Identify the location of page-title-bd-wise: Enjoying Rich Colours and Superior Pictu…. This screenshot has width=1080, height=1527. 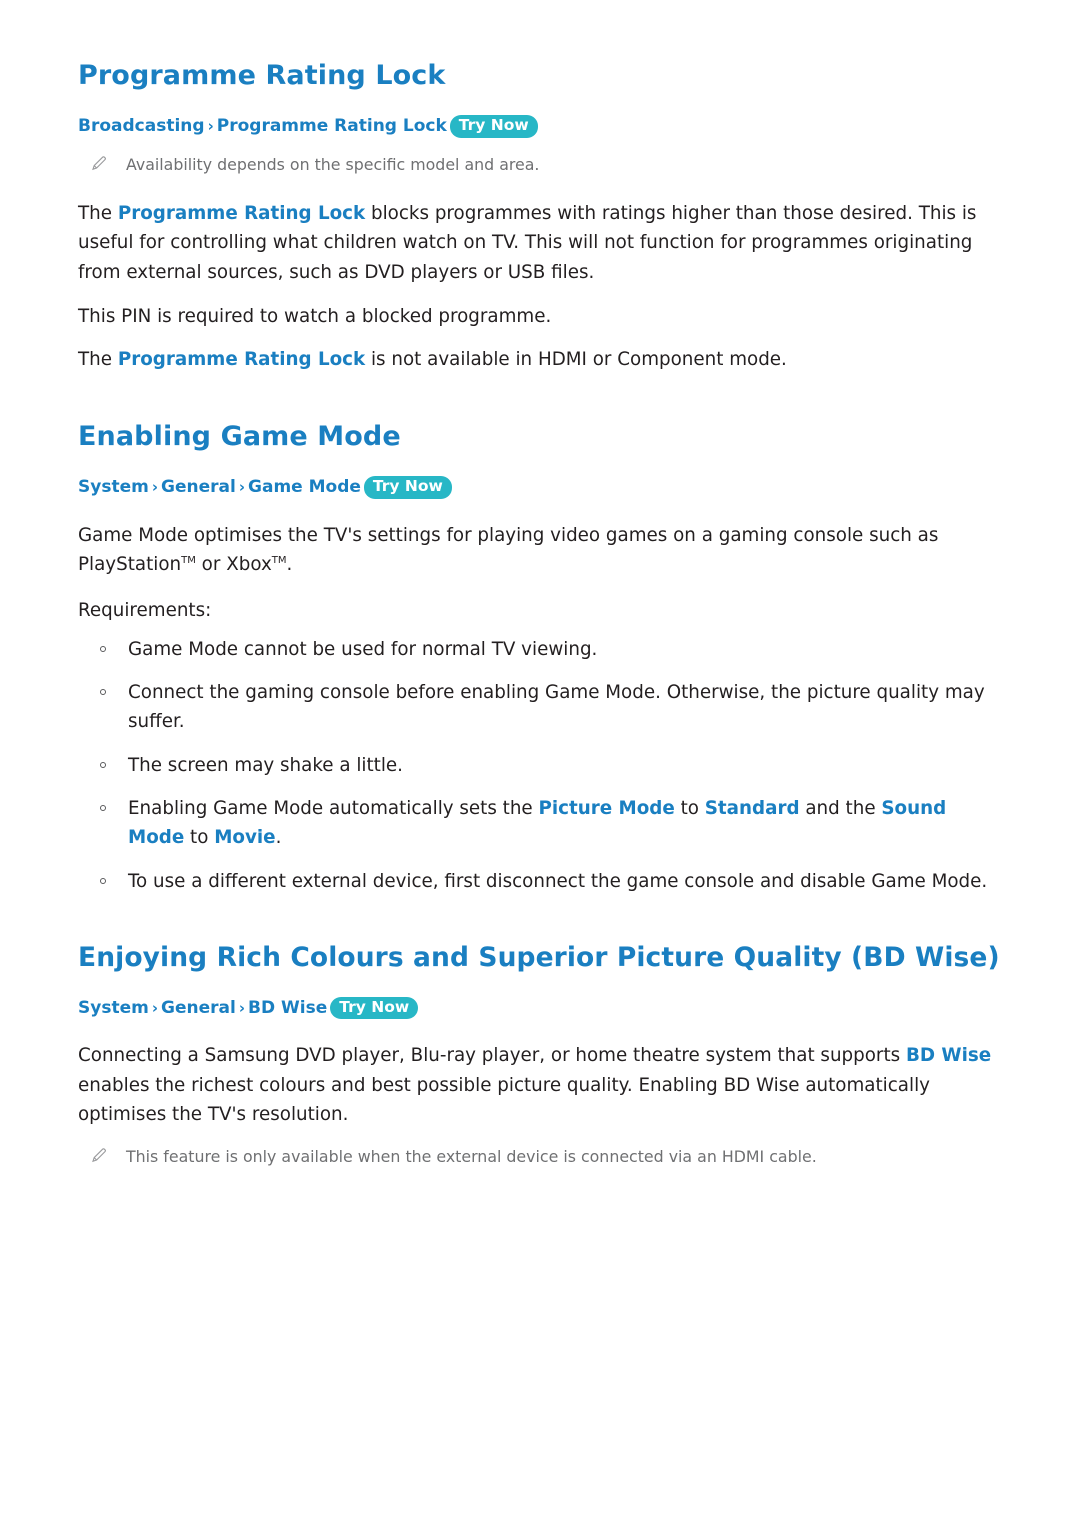
(539, 957).